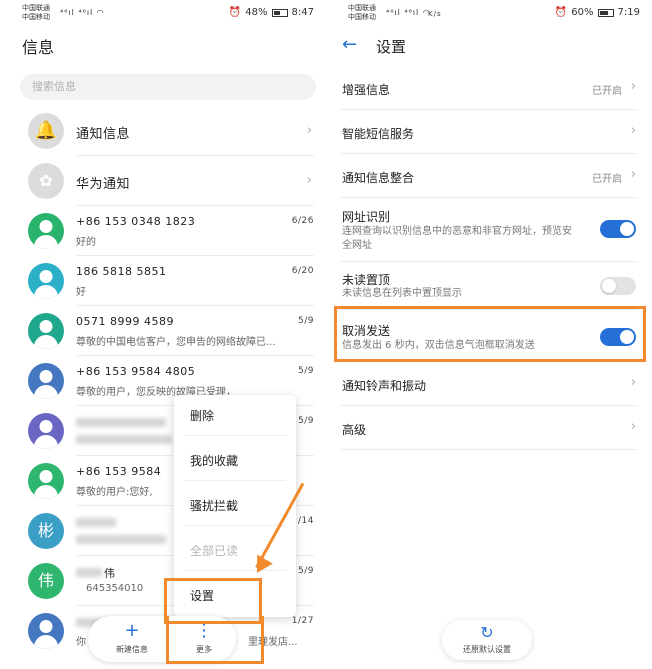  Describe the element at coordinates (489, 132) in the screenshot. I see `setting-smart-sms: 智能短信服务 ›` at that location.